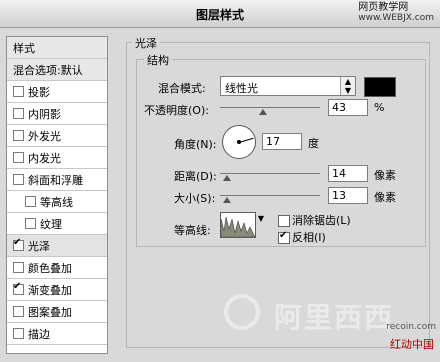 The image size is (440, 362). Describe the element at coordinates (246, 140) in the screenshot. I see `angle-indicator` at that location.